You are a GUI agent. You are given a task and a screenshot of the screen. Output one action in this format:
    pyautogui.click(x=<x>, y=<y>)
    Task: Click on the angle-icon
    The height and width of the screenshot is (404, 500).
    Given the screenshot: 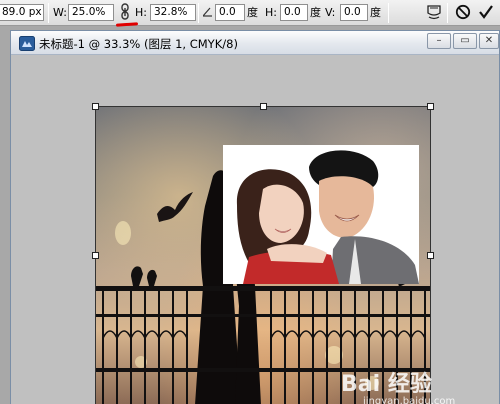 What is the action you would take?
    pyautogui.click(x=207, y=14)
    